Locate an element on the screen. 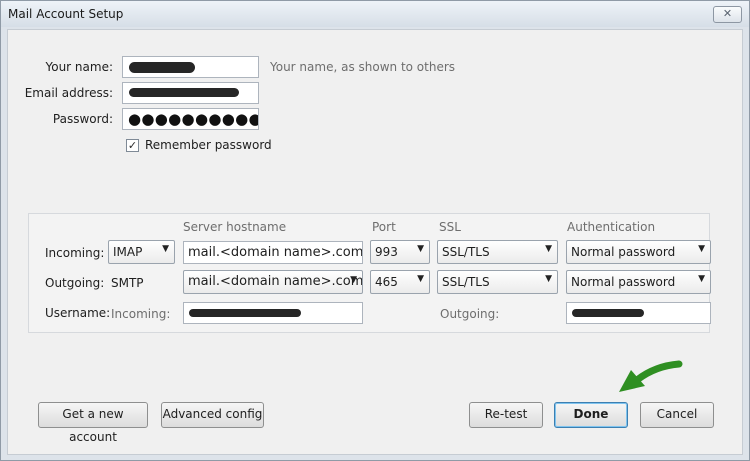  window-title: Mail Account Setup is located at coordinates (66, 14).